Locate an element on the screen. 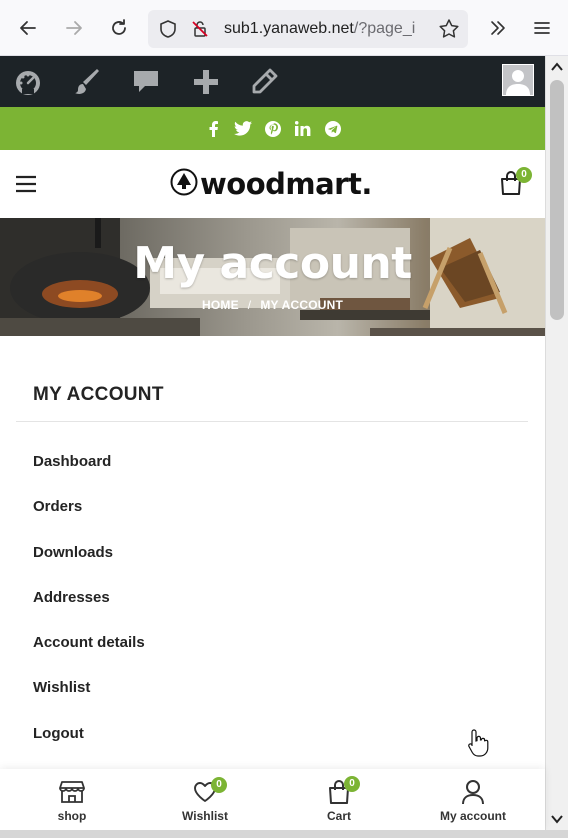 Image resolution: width=568 pixels, height=838 pixels. back-arrow-icon is located at coordinates (28, 28).